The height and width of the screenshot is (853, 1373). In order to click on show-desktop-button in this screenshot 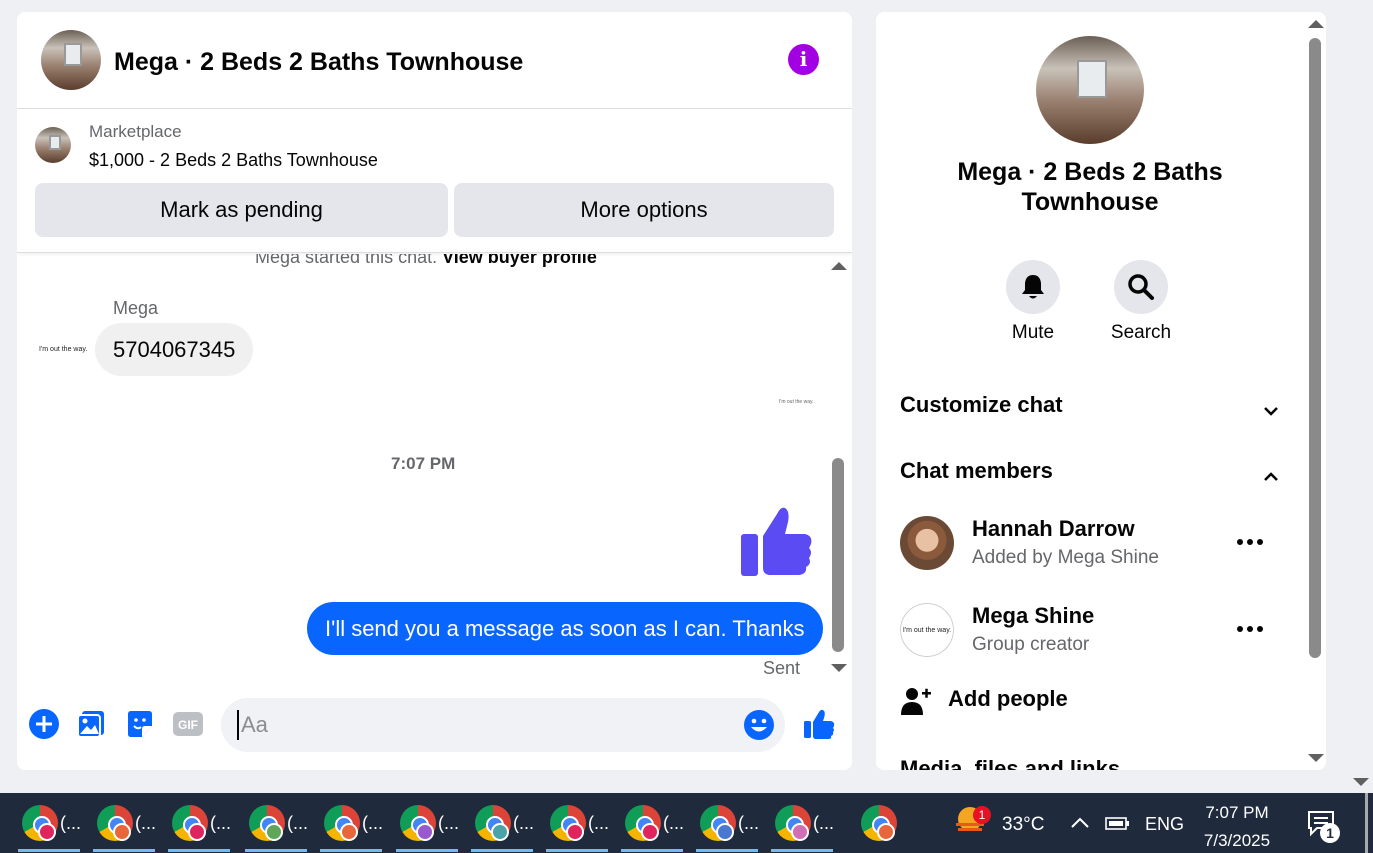, I will do `click(1366, 823)`.